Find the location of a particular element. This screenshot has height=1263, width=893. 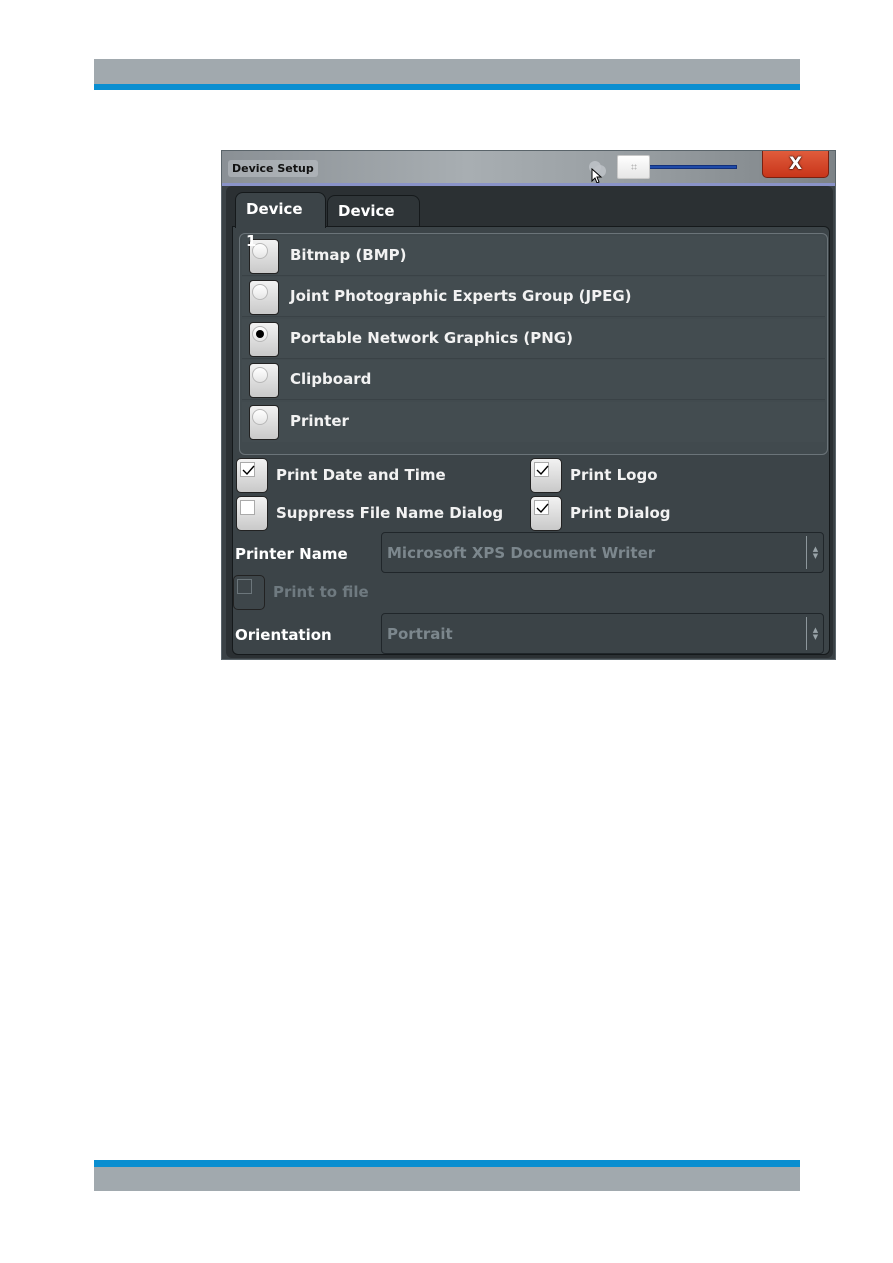

checkbox-label: Print Dialog is located at coordinates (620, 513).